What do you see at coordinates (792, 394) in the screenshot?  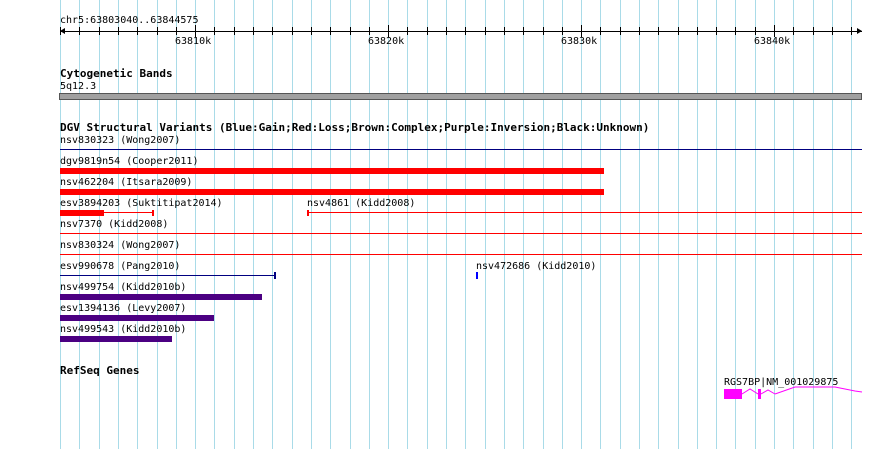 I see `gene-model` at bounding box center [792, 394].